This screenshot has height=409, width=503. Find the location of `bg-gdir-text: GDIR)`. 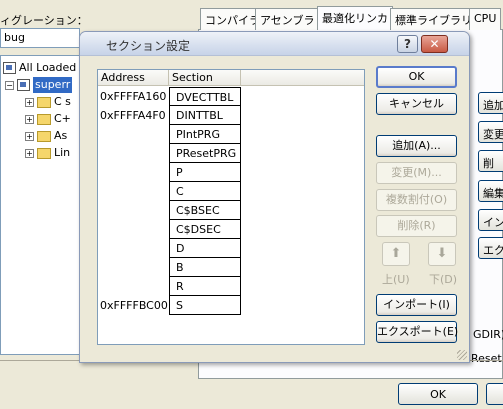

bg-gdir-text: GDIR) is located at coordinates (488, 334).